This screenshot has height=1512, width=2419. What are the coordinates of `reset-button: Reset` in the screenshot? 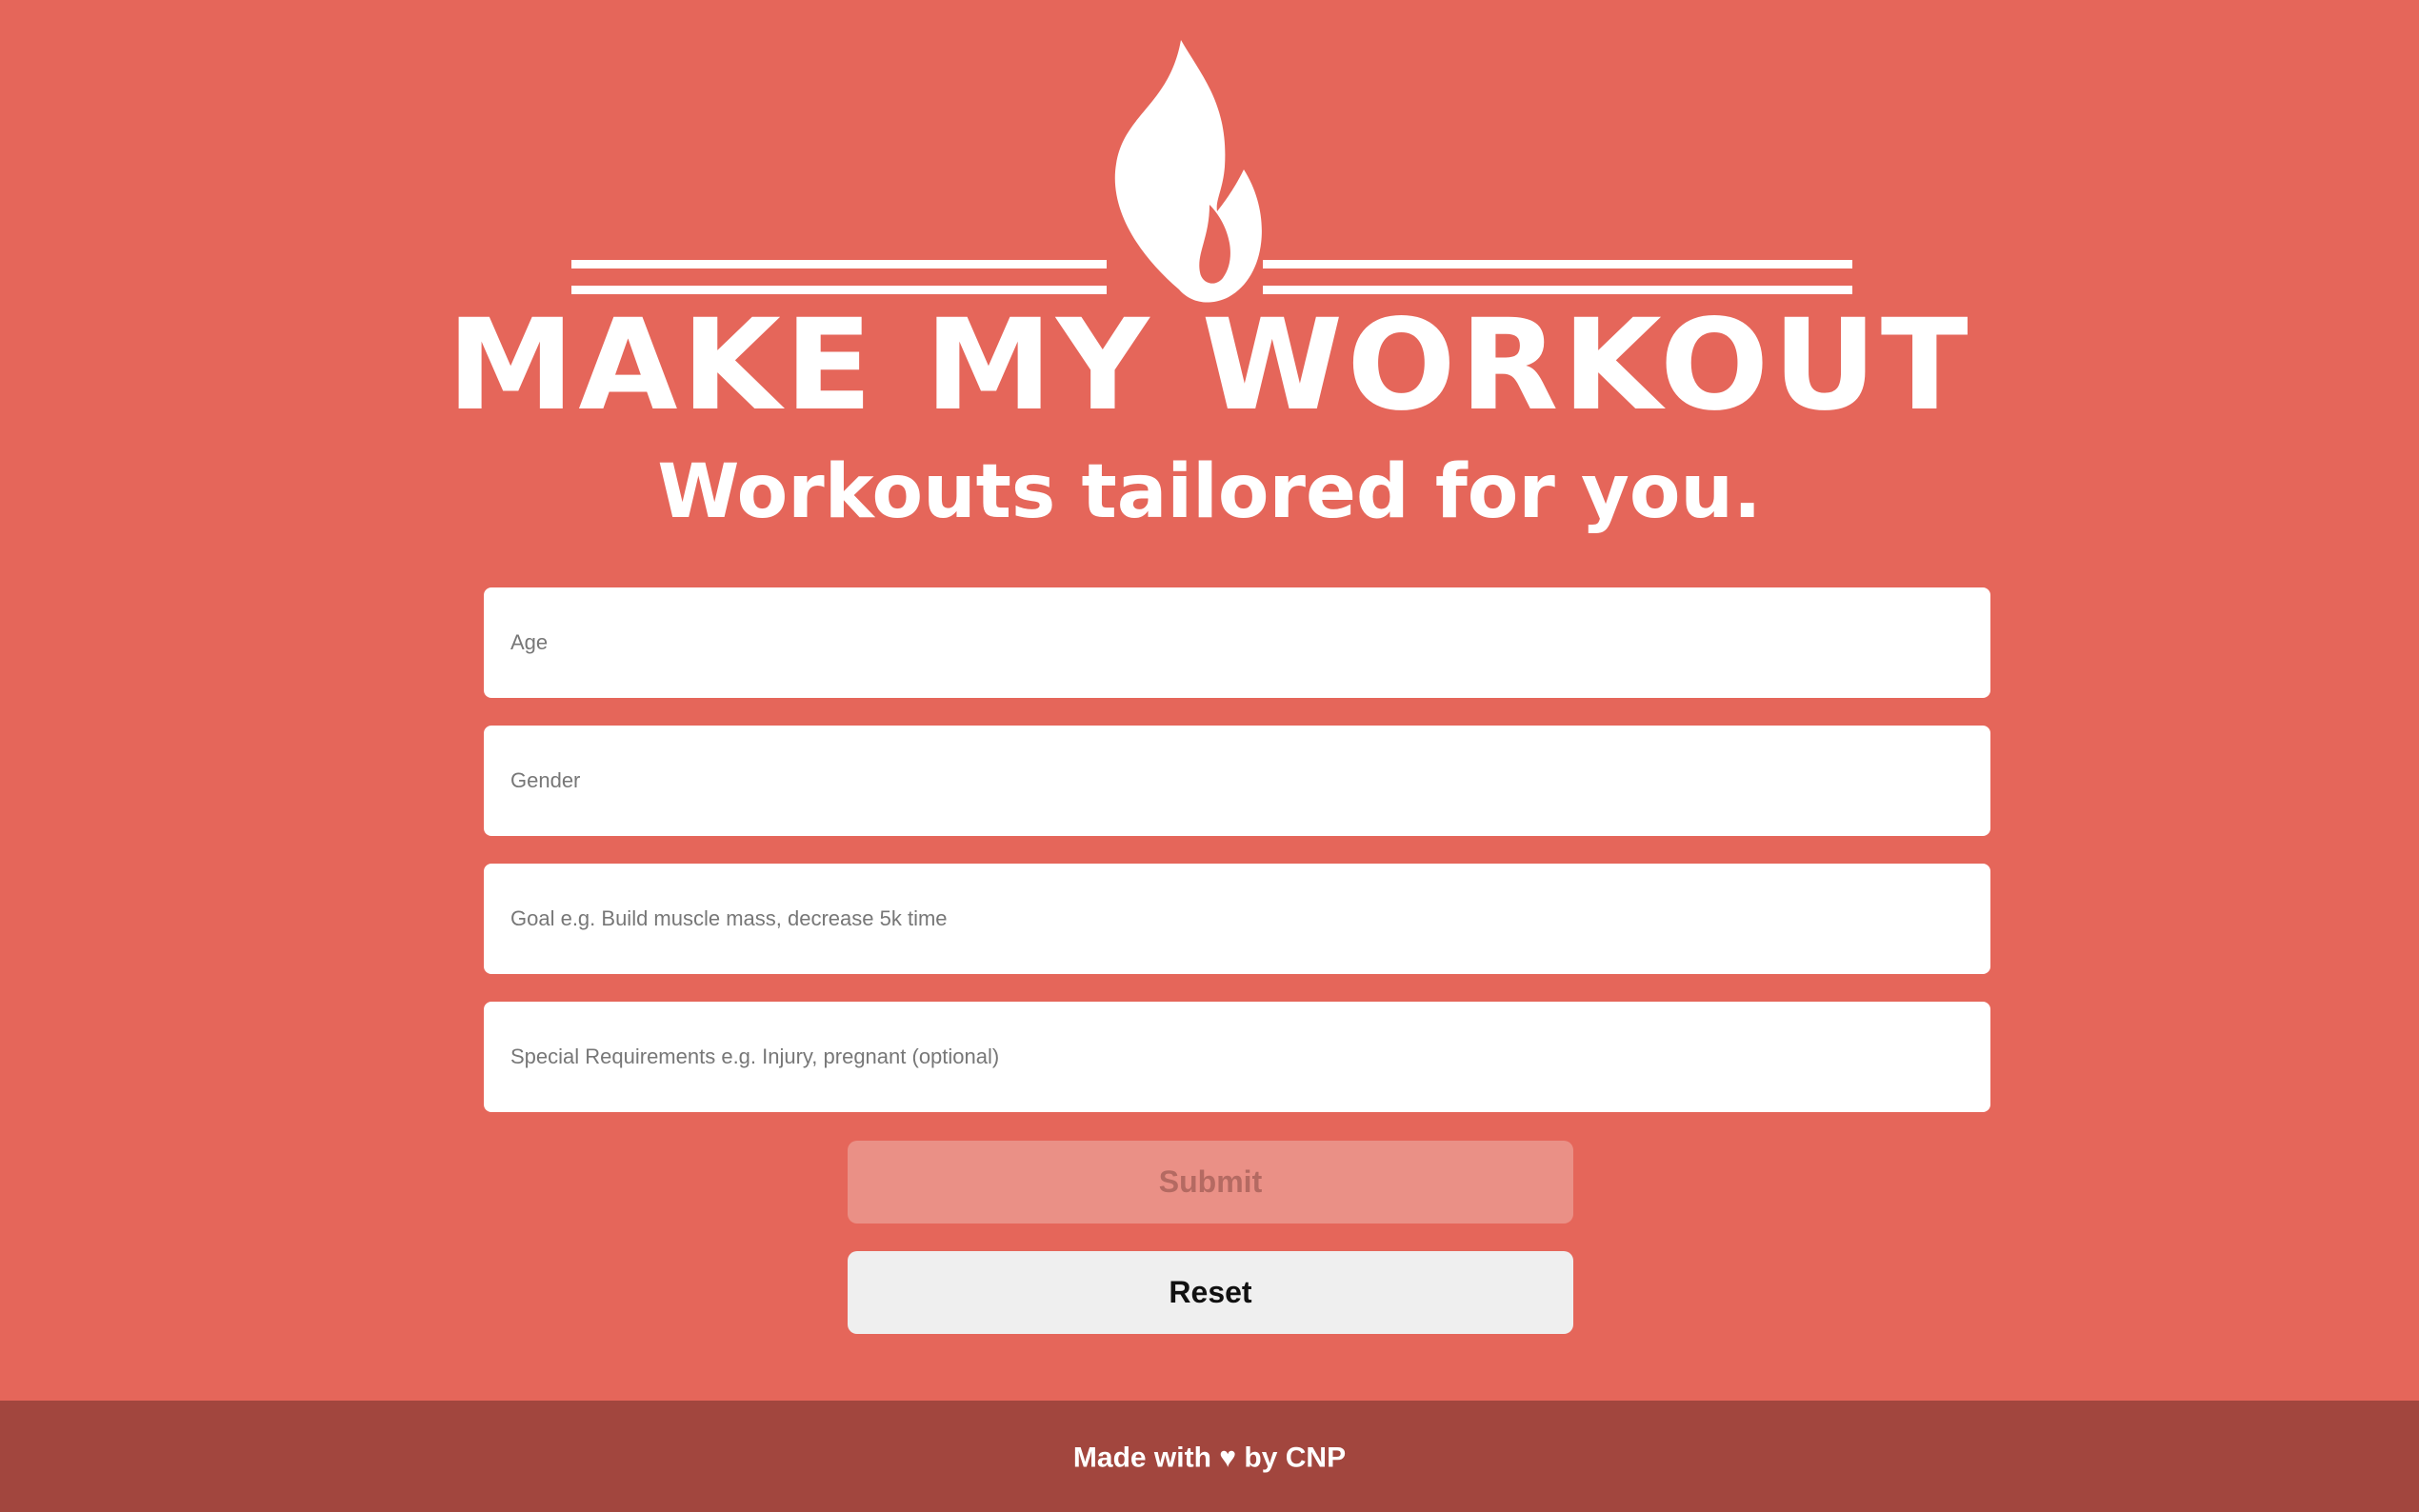 It's located at (1210, 1292).